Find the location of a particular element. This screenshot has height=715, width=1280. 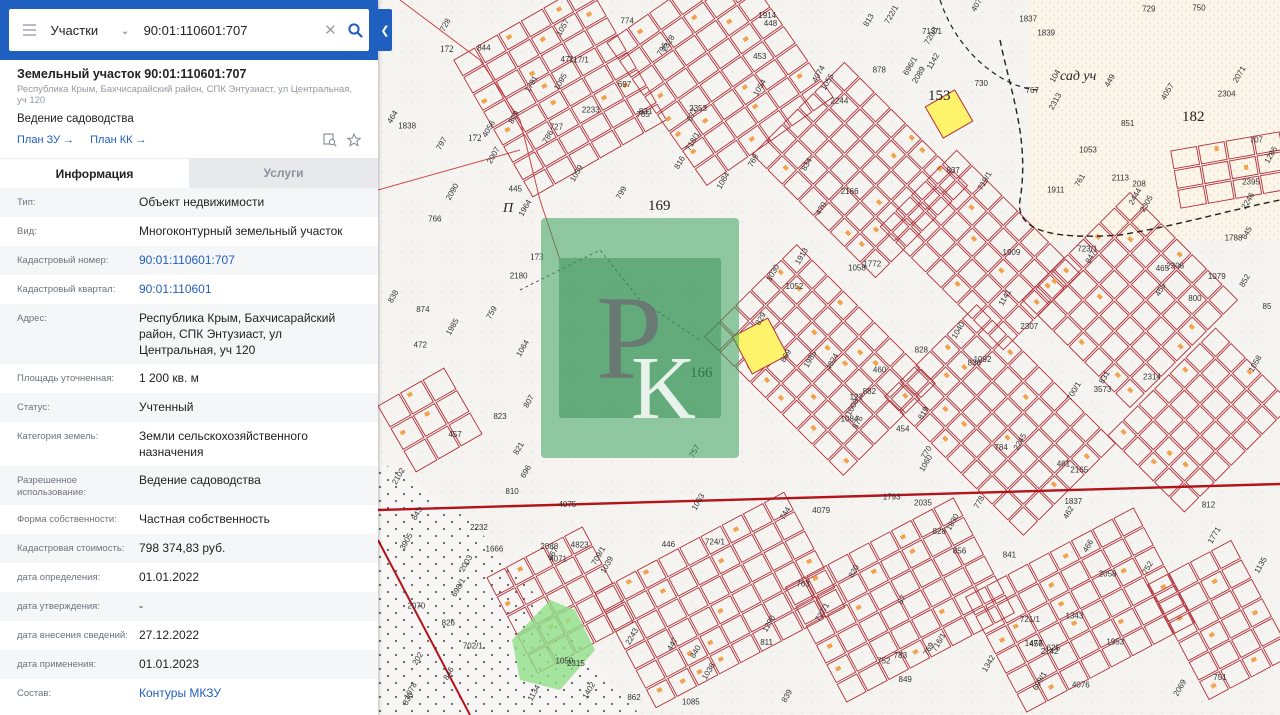

parcel-number-label: 1343 is located at coordinates (1075, 615).